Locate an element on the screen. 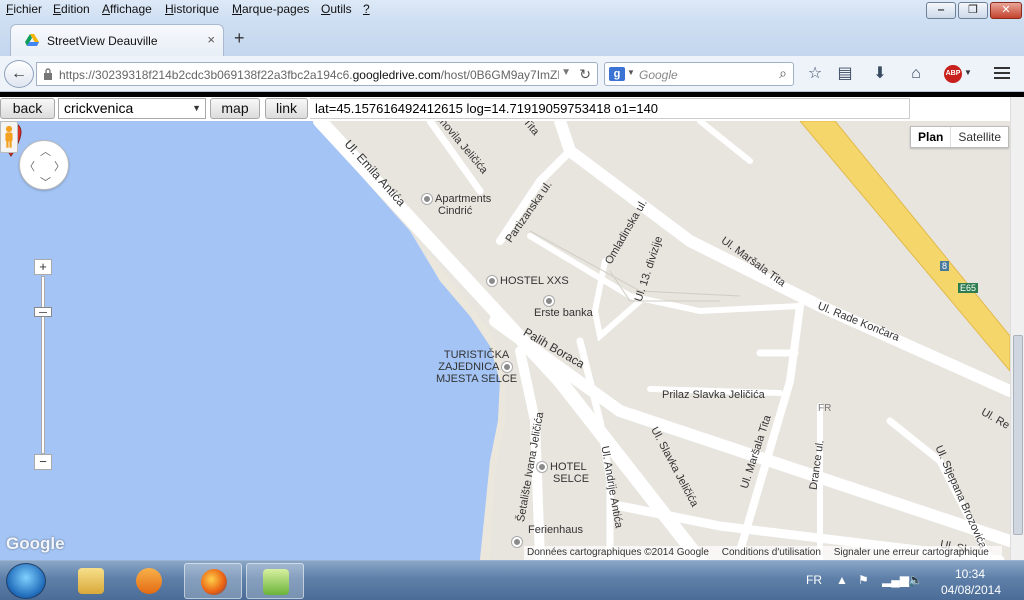 The height and width of the screenshot is (600, 1024). taskbar: FR ▲ ⚑ ▂▄▆ 🔈 10:34 04/08/2014 is located at coordinates (512, 580).